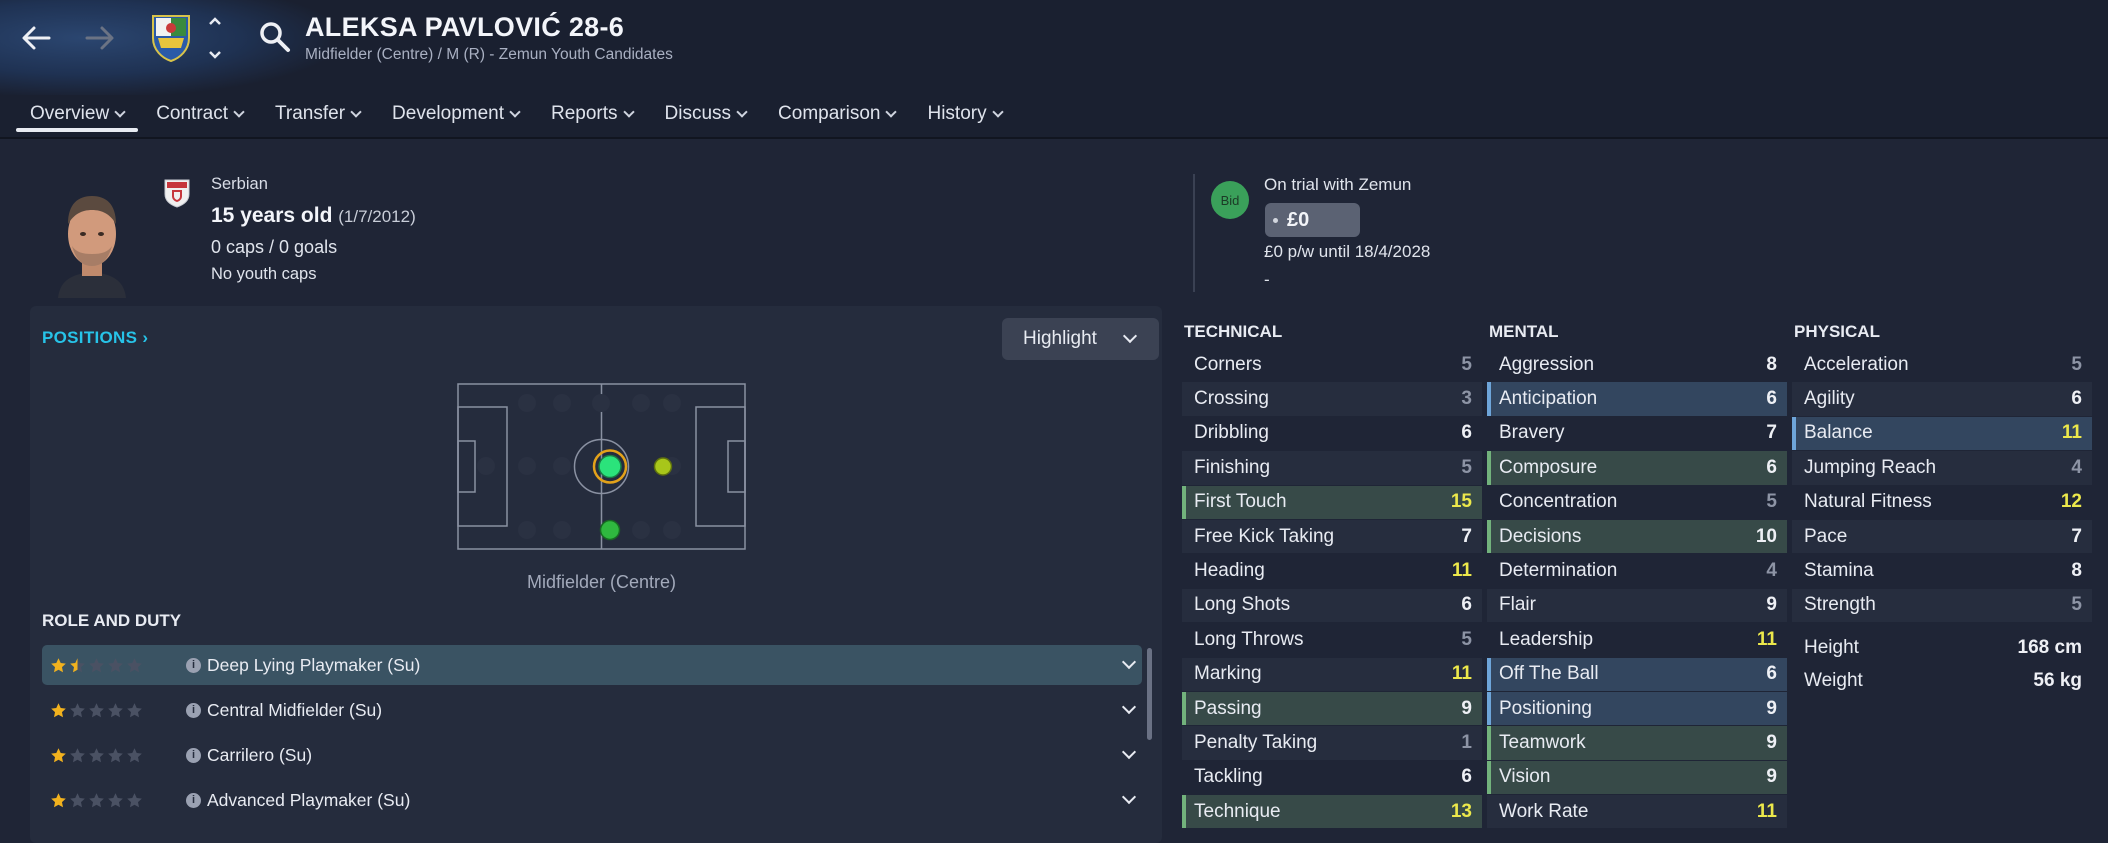 This screenshot has height=843, width=2108. I want to click on attribute-name: Passing, so click(1228, 708).